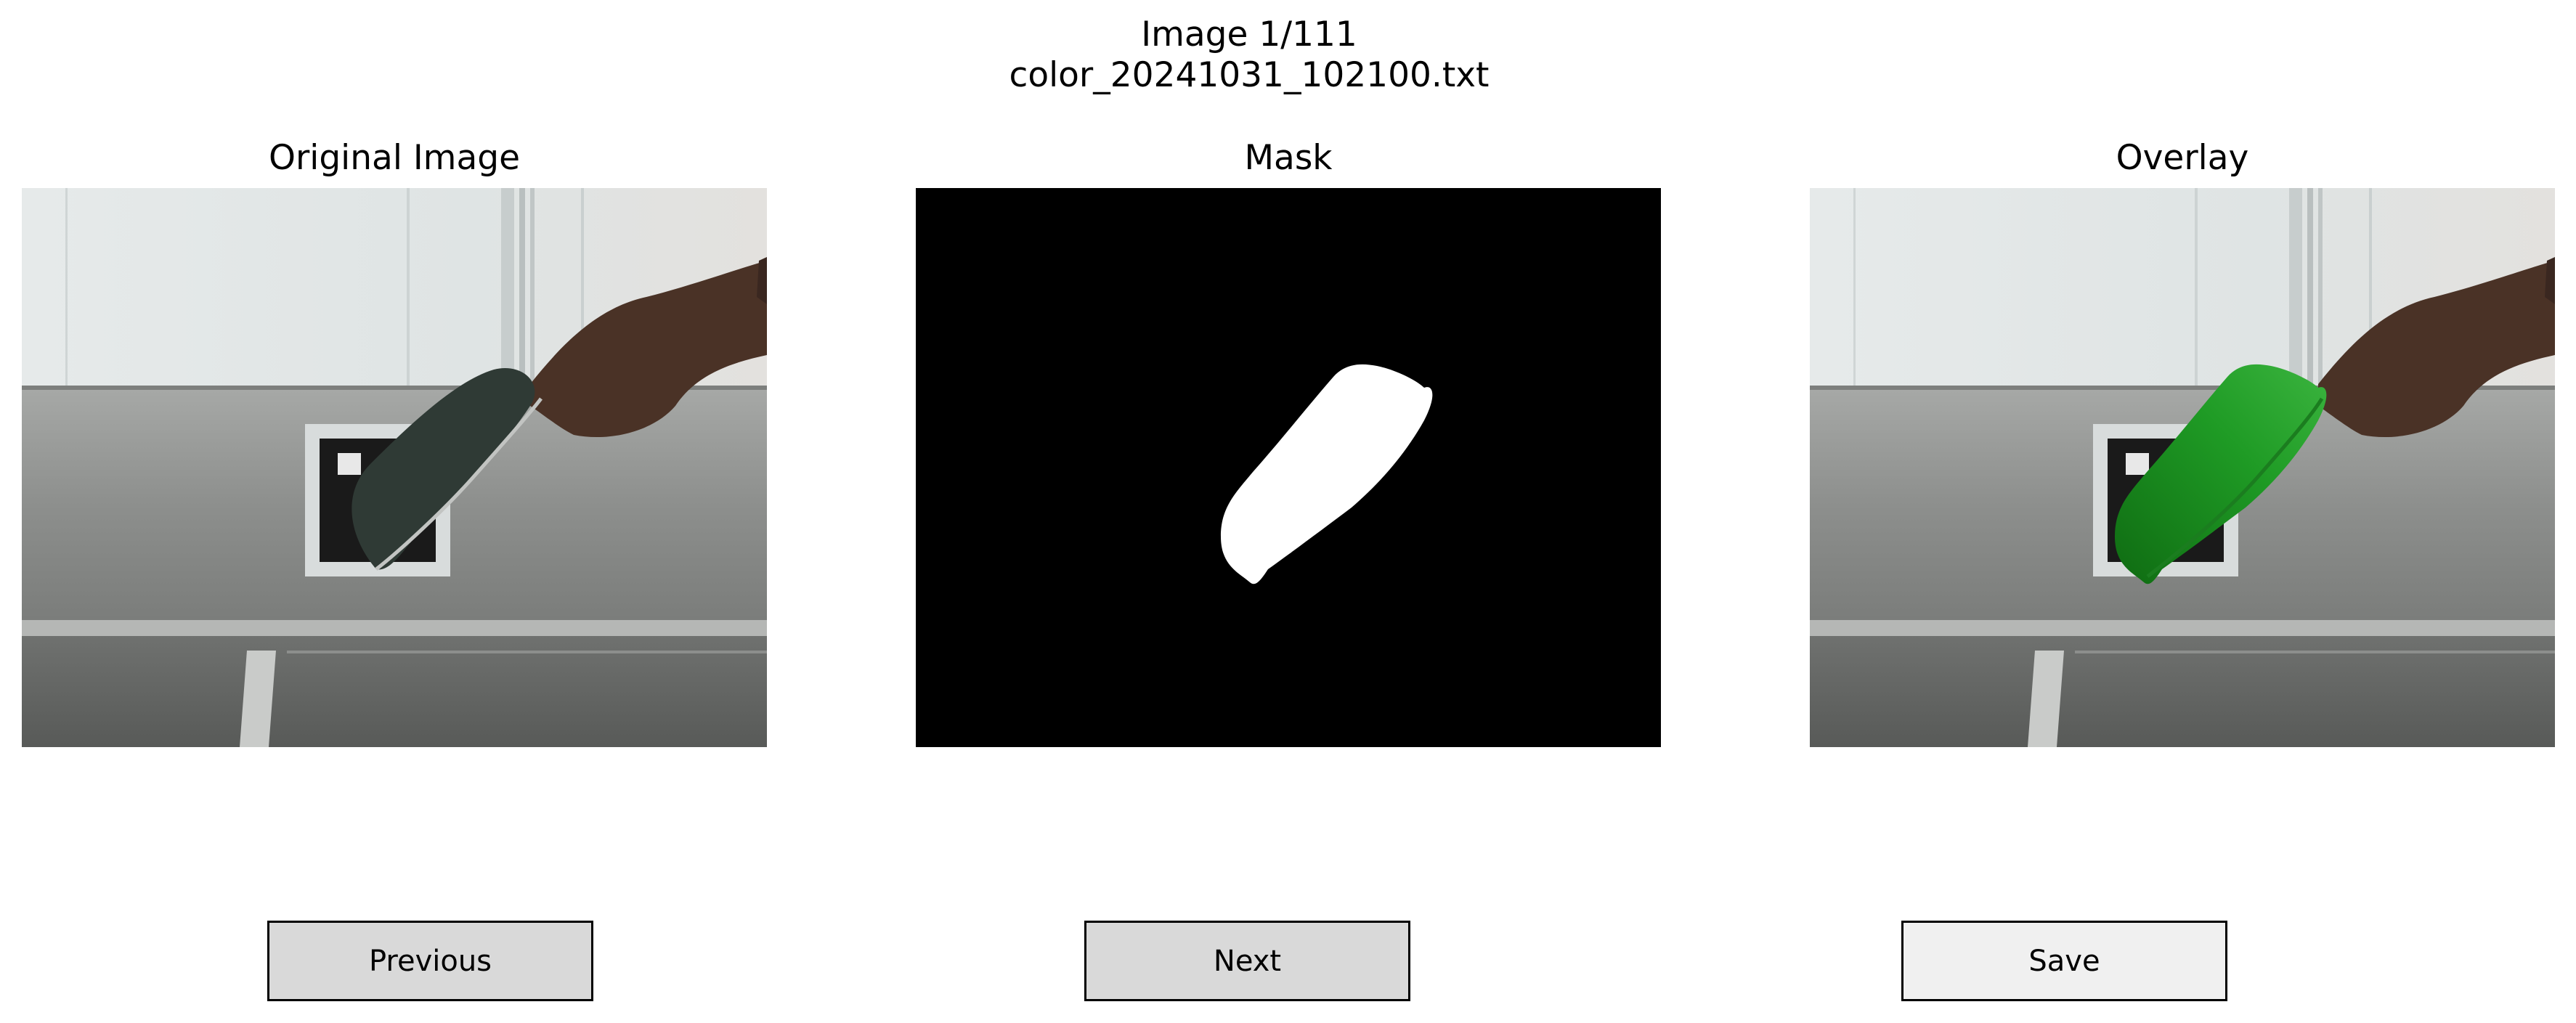 The height and width of the screenshot is (1023, 2576). What do you see at coordinates (1247, 961) in the screenshot?
I see `next-button: Next` at bounding box center [1247, 961].